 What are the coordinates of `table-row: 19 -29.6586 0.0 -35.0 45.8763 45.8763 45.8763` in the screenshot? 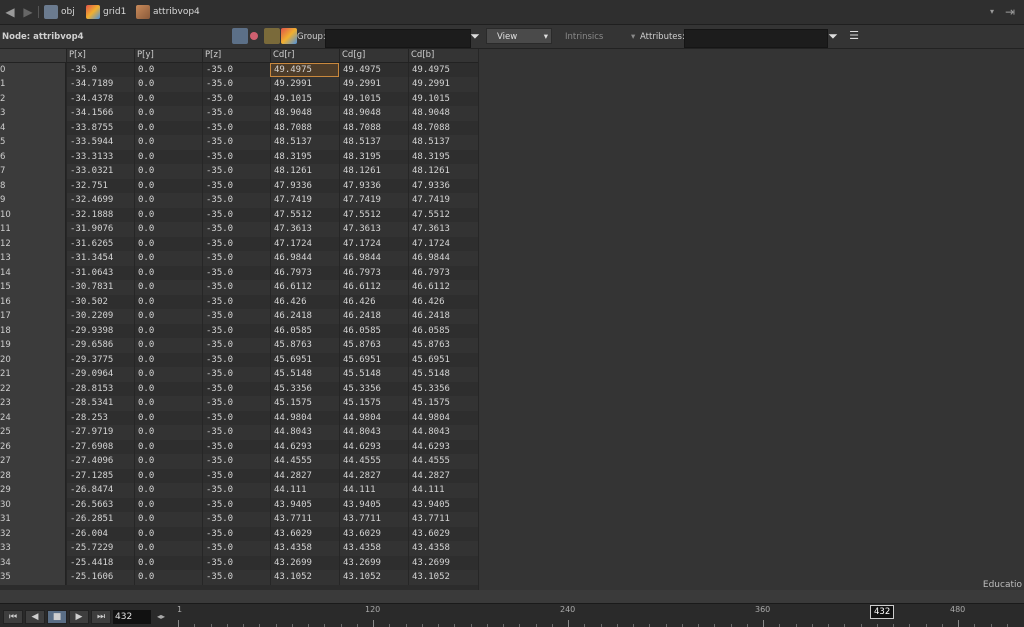 It's located at (239, 345).